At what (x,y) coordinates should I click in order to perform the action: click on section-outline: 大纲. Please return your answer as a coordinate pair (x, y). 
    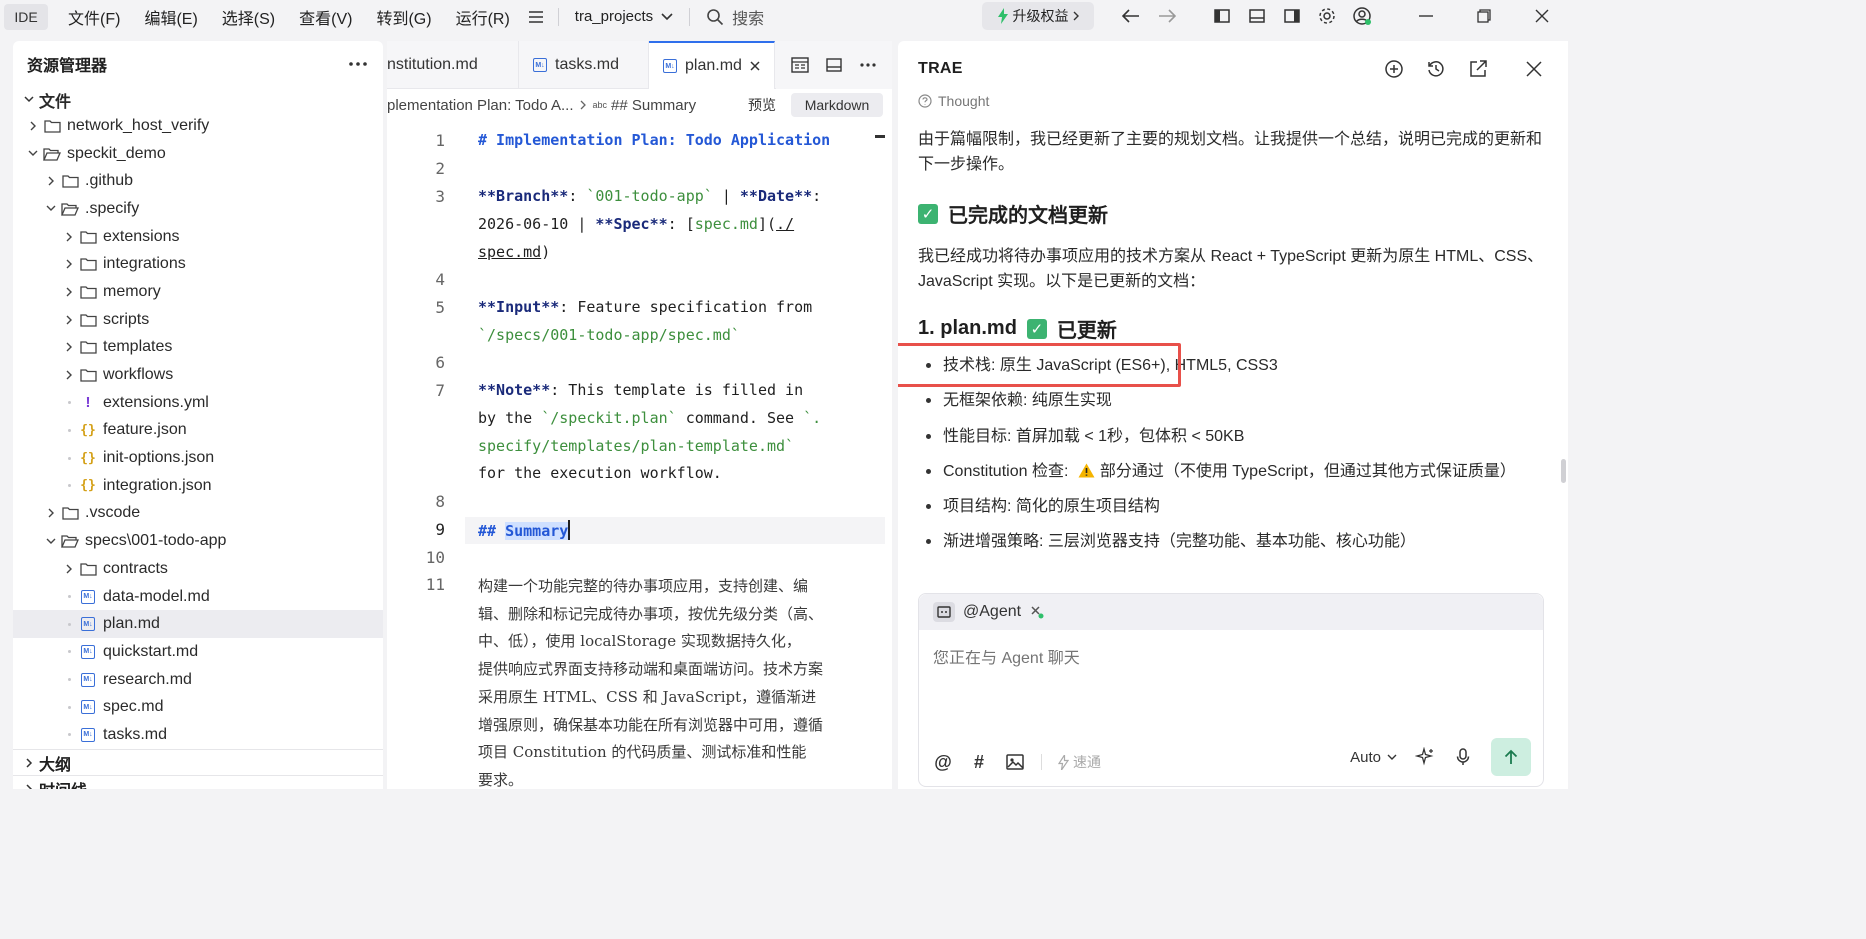
    Looking at the image, I should click on (198, 762).